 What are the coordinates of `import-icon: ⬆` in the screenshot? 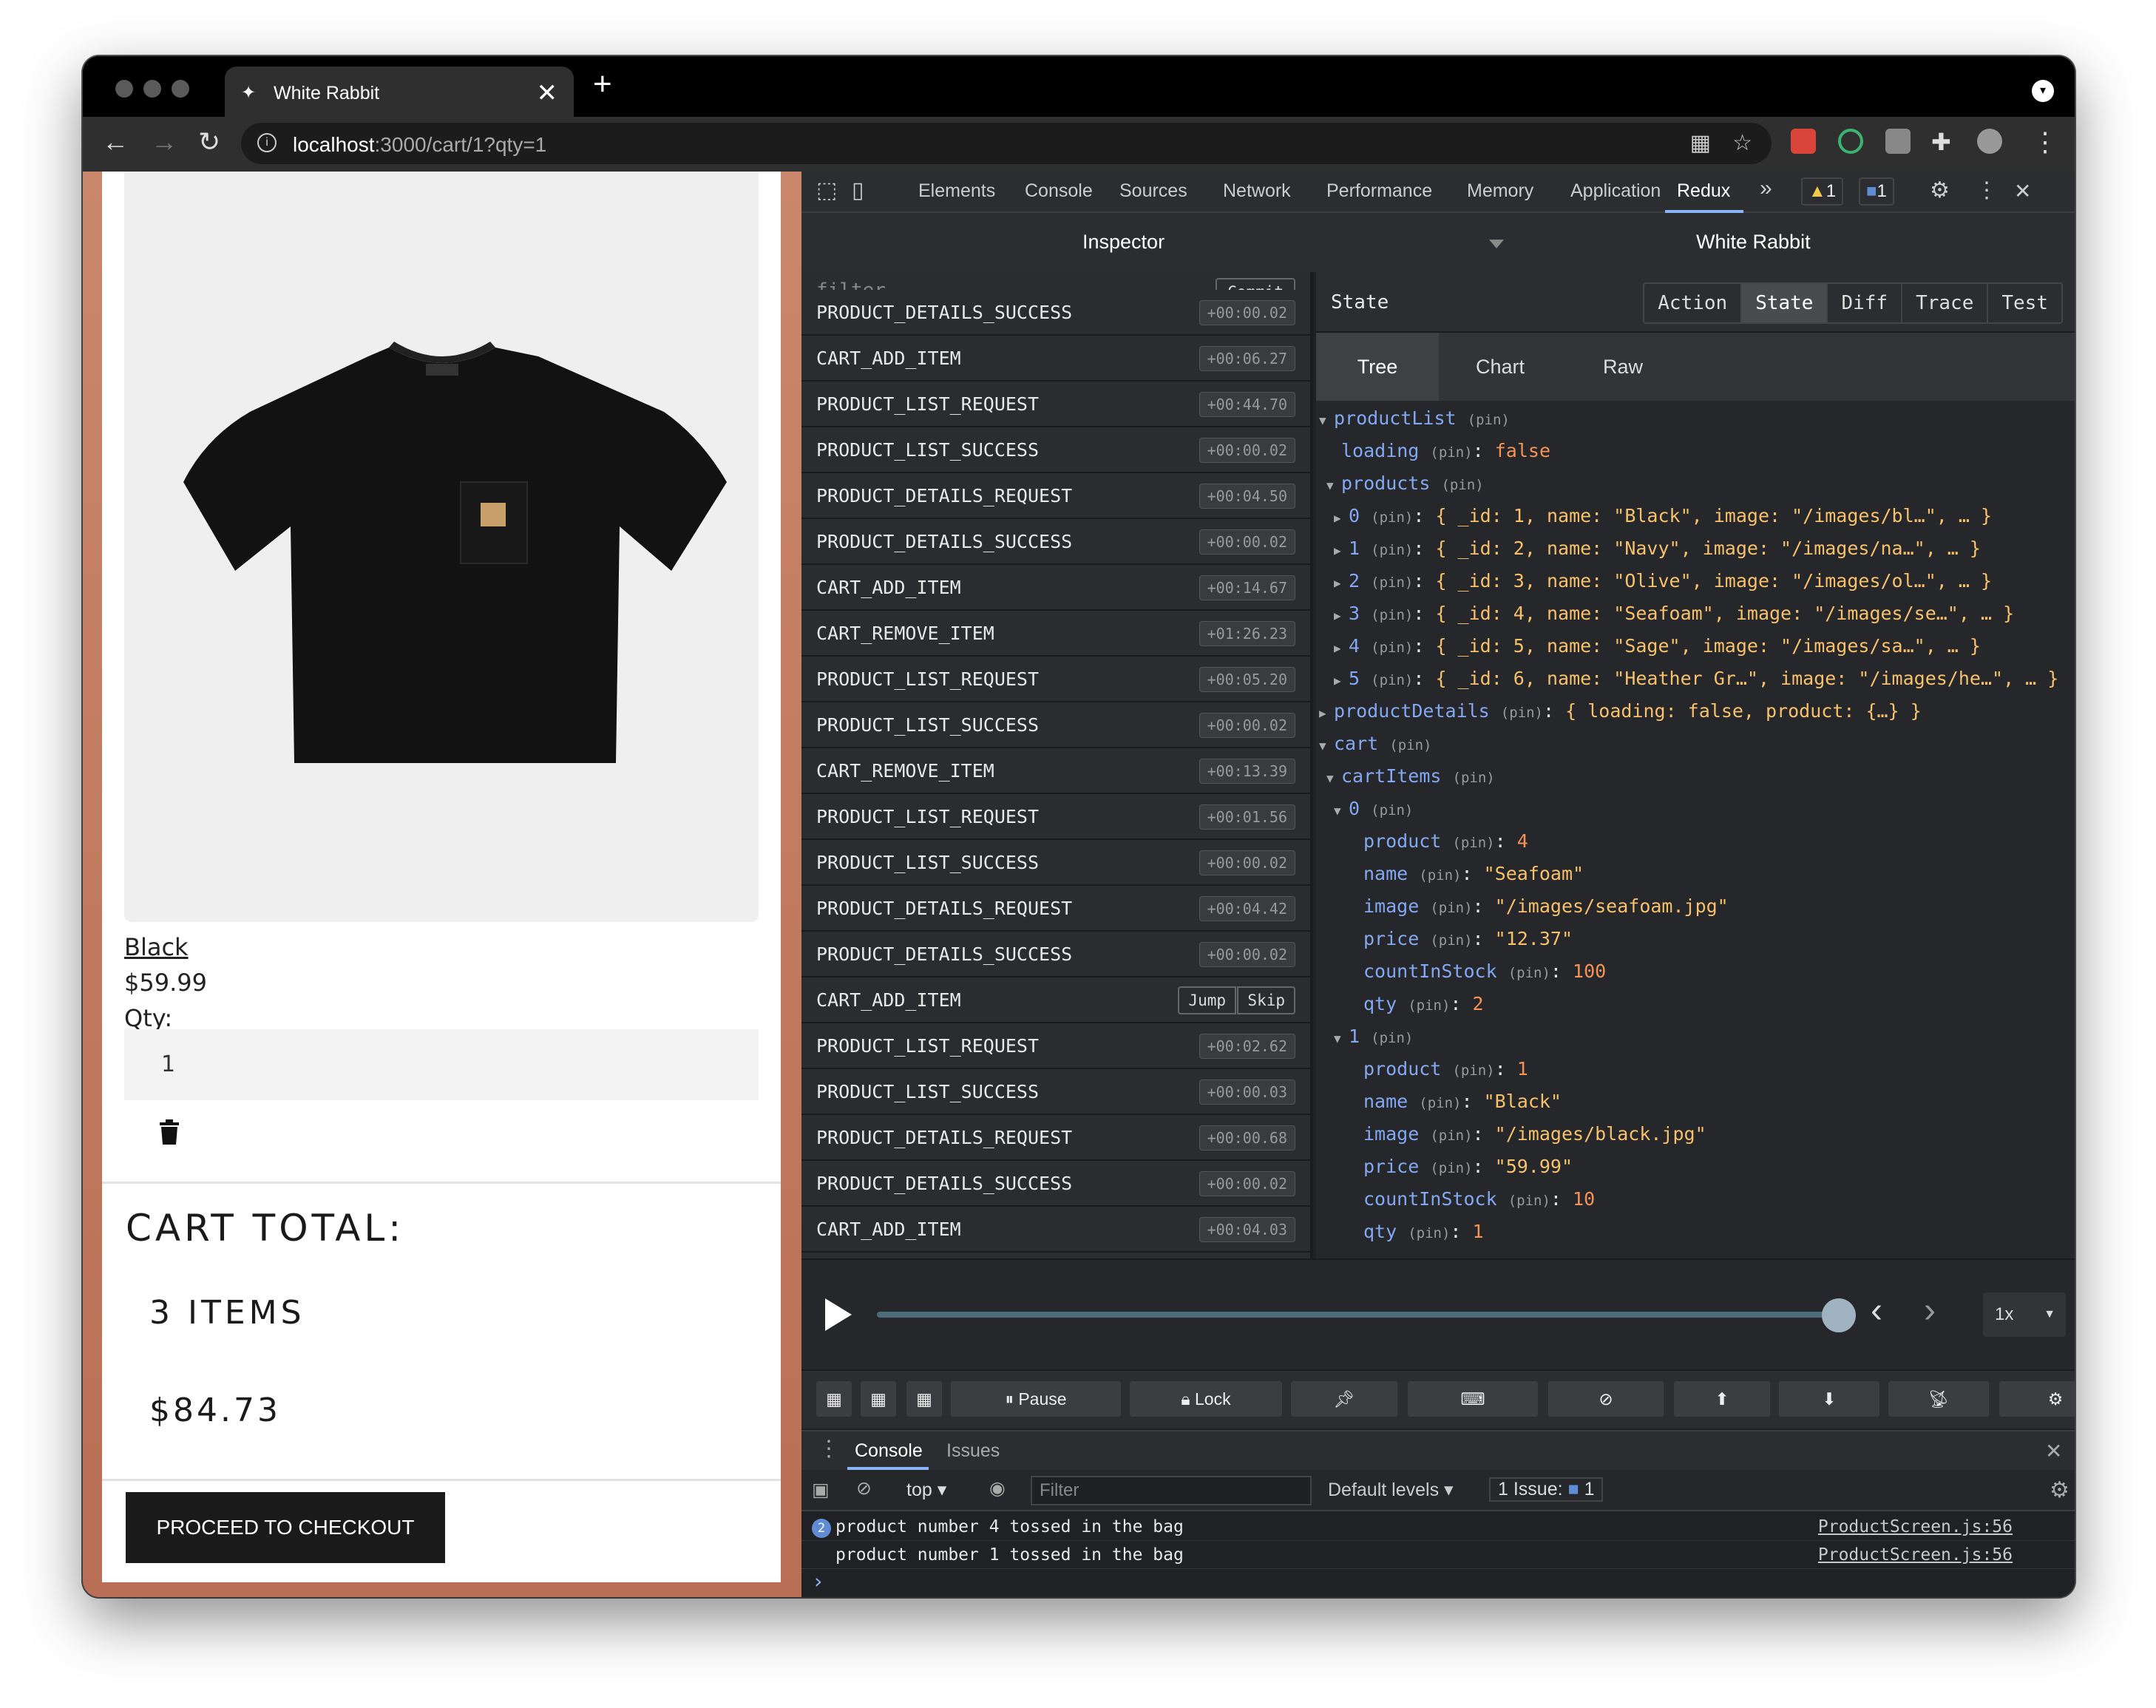 It's located at (1722, 1399).